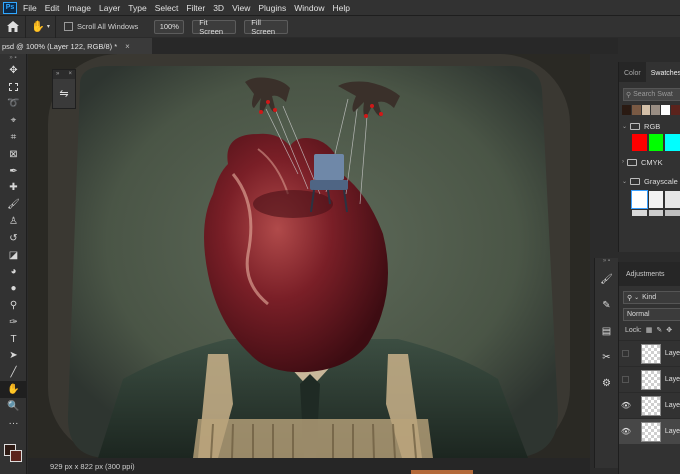  Describe the element at coordinates (13, 339) in the screenshot. I see `type-tool-icon: T` at that location.